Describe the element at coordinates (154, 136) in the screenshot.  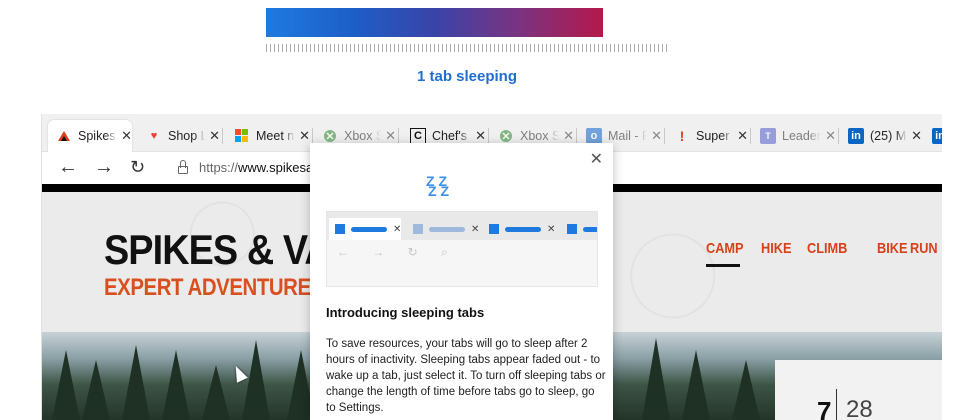
I see `heart-icon: ♥` at that location.